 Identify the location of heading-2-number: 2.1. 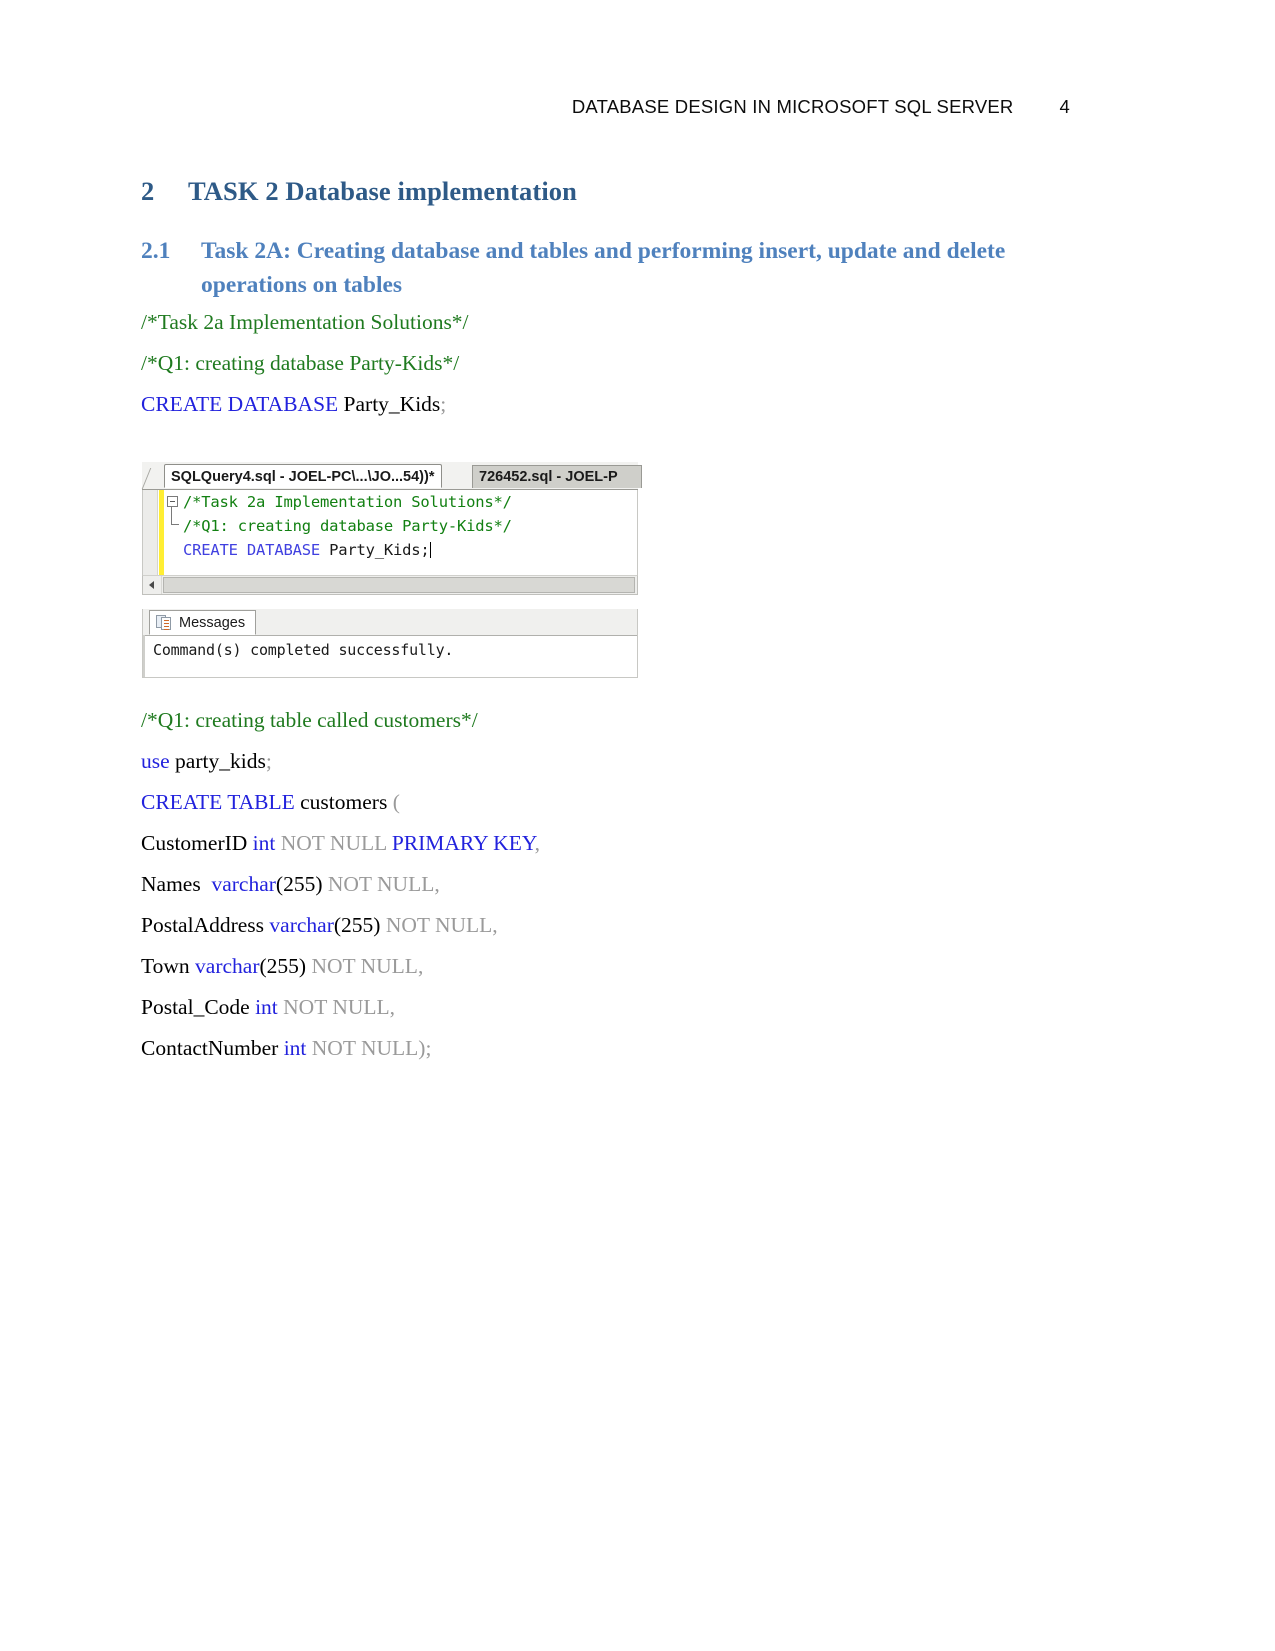
(156, 251).